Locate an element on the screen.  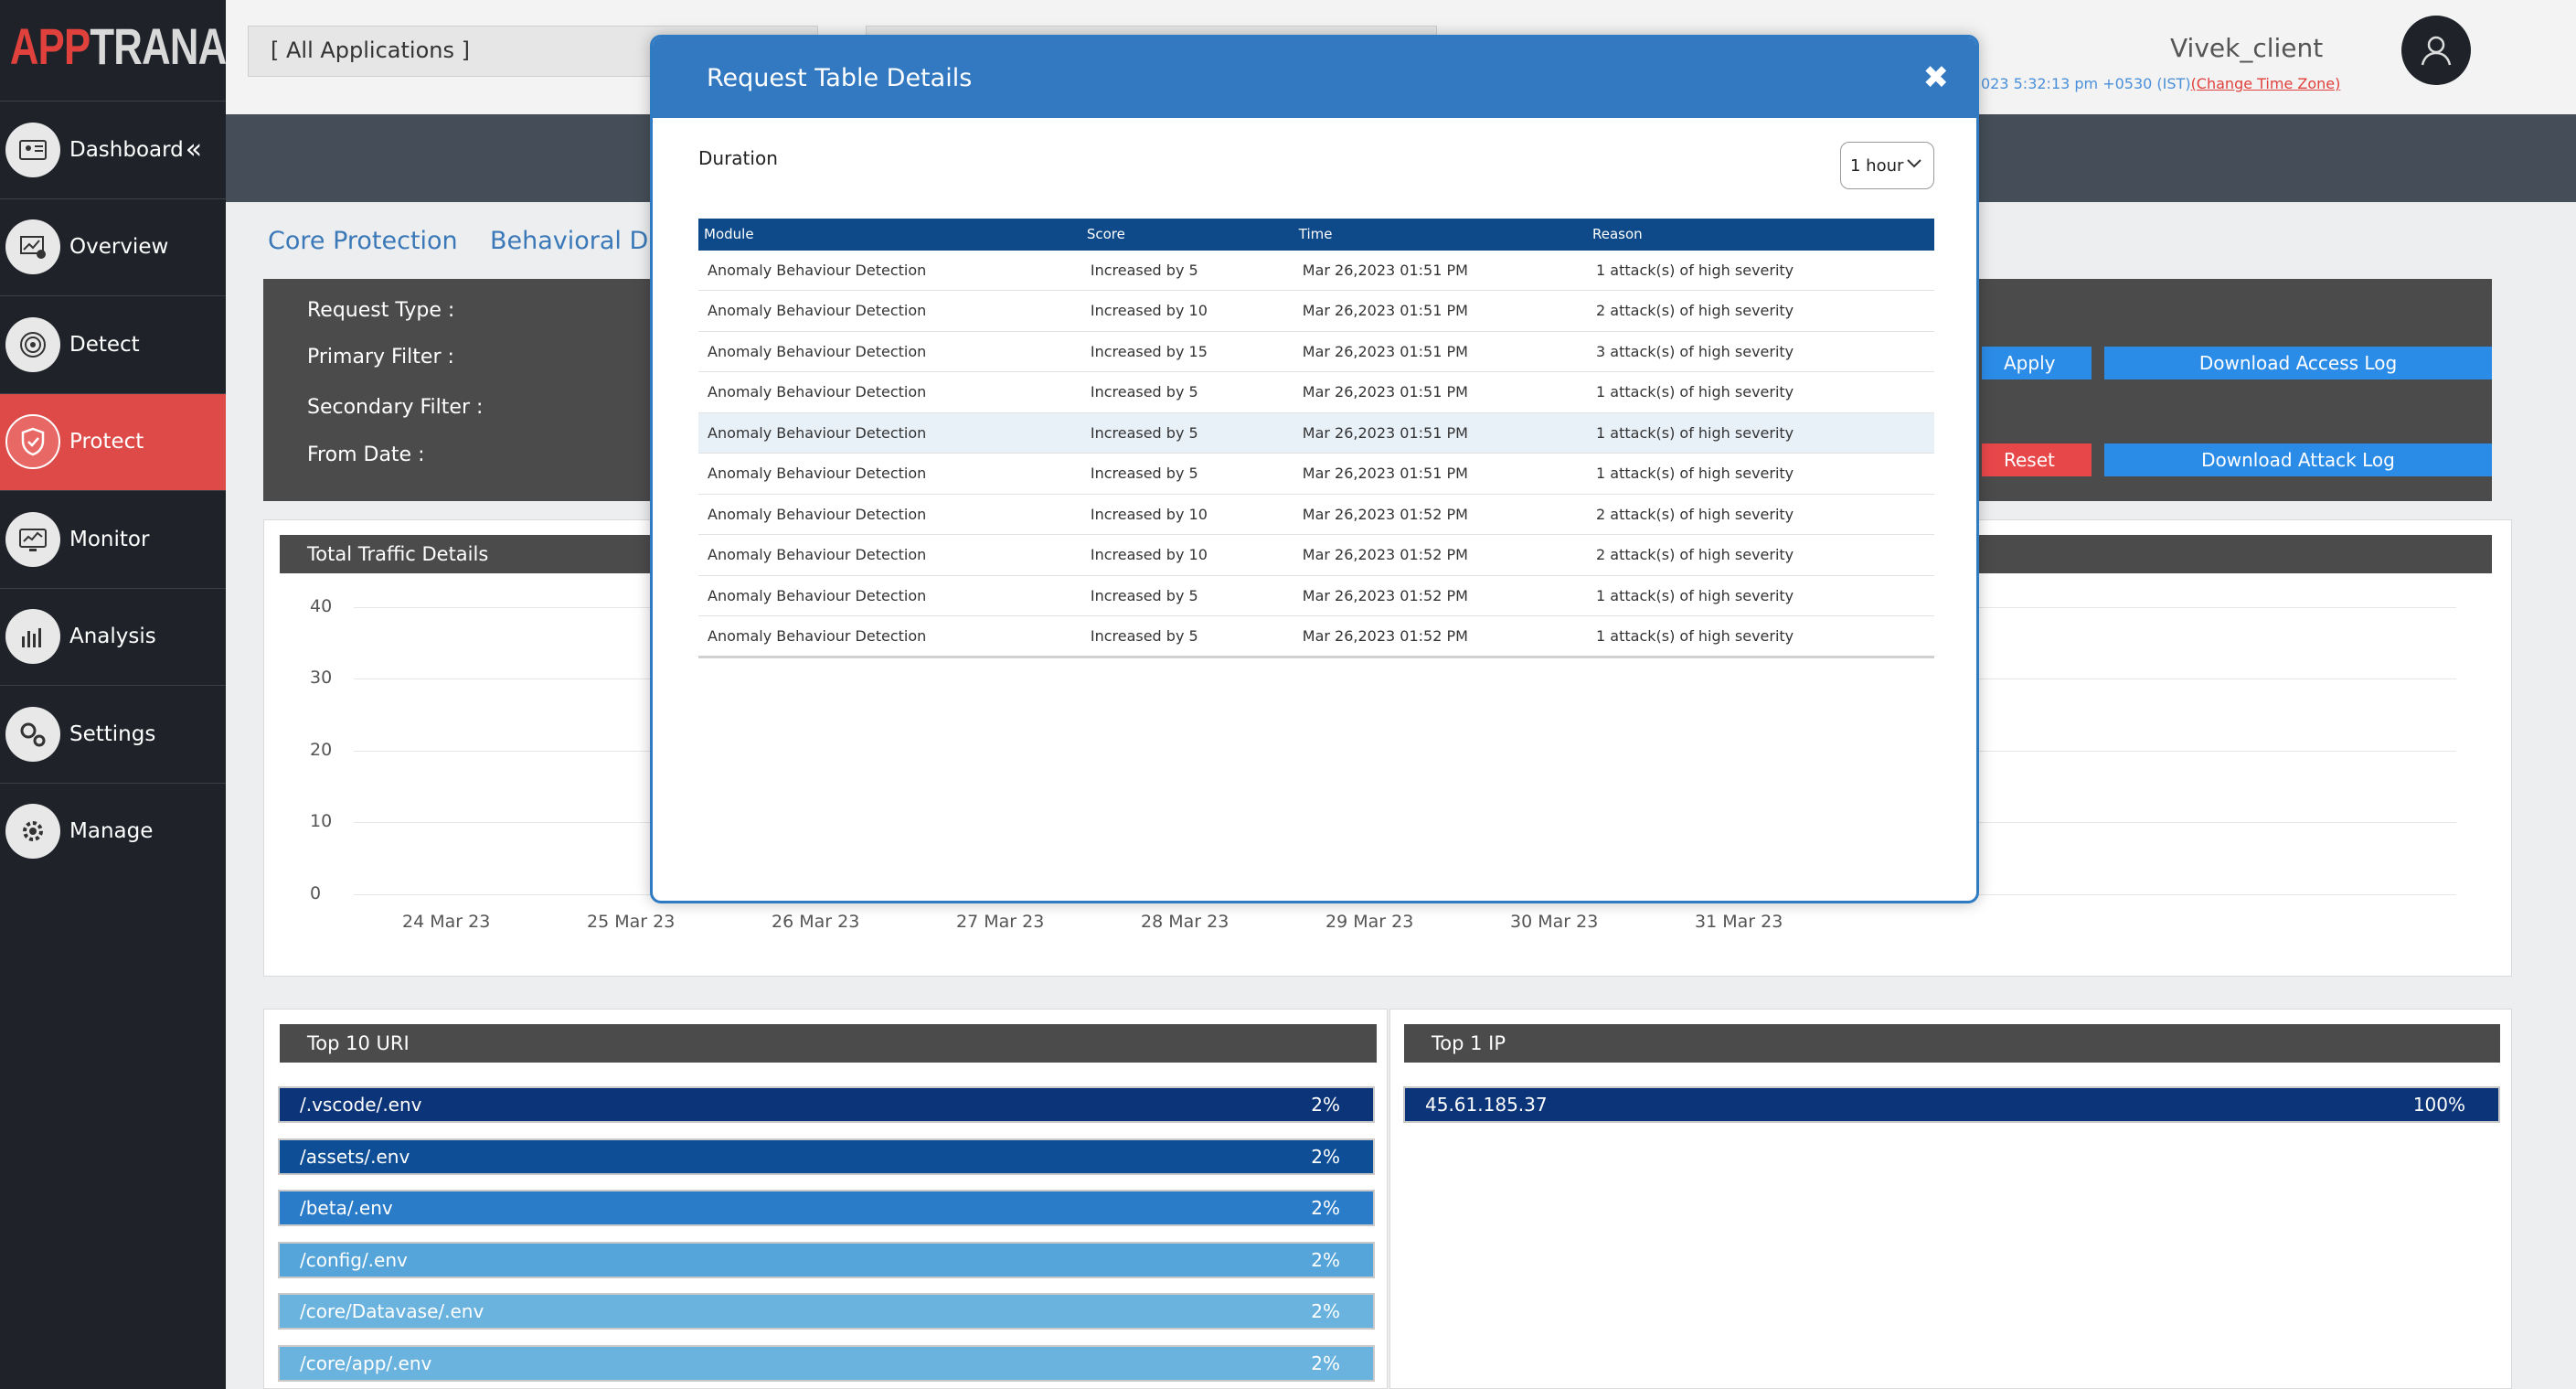
modal-header: Request Table Details ✖ is located at coordinates (1314, 77).